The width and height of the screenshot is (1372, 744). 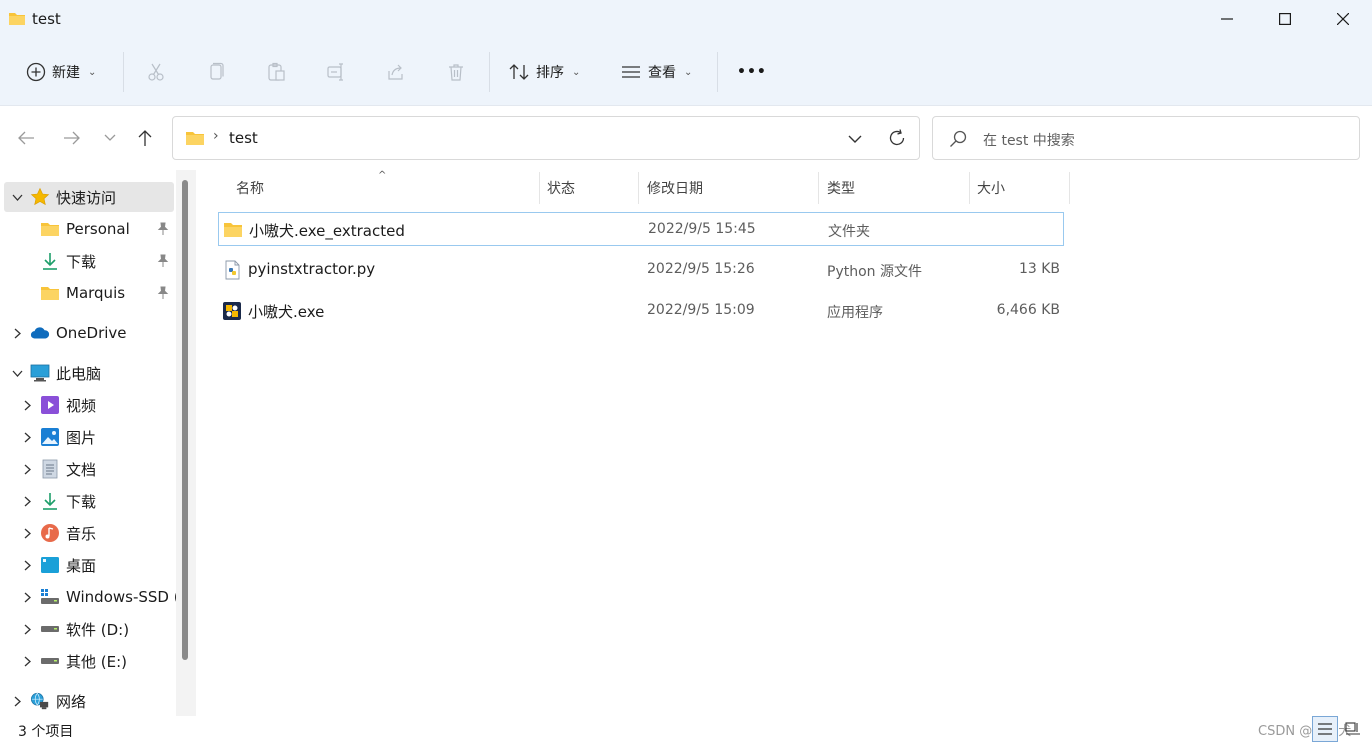 What do you see at coordinates (110, 138) in the screenshot?
I see `recent-locations-button` at bounding box center [110, 138].